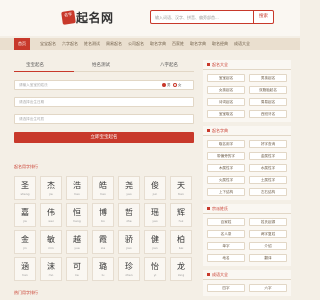 The image size is (320, 300). I want to click on female-radio, so click(174, 85).